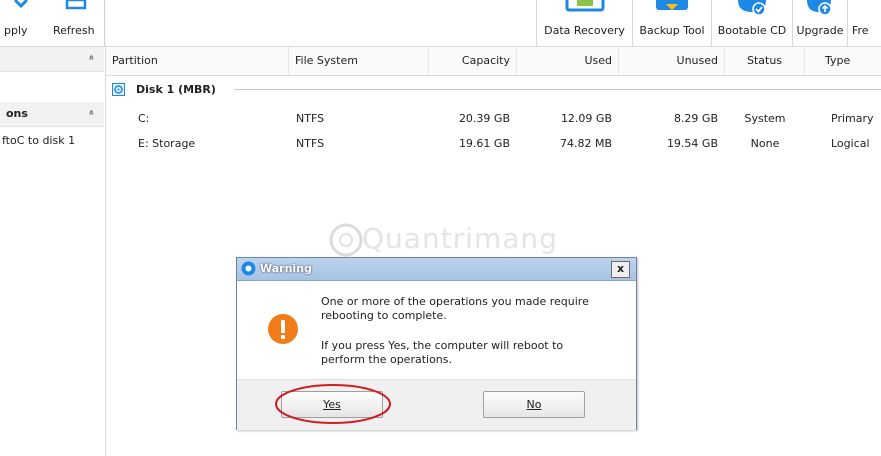 This screenshot has width=881, height=456. I want to click on cell-partition: E: Storage, so click(167, 143).